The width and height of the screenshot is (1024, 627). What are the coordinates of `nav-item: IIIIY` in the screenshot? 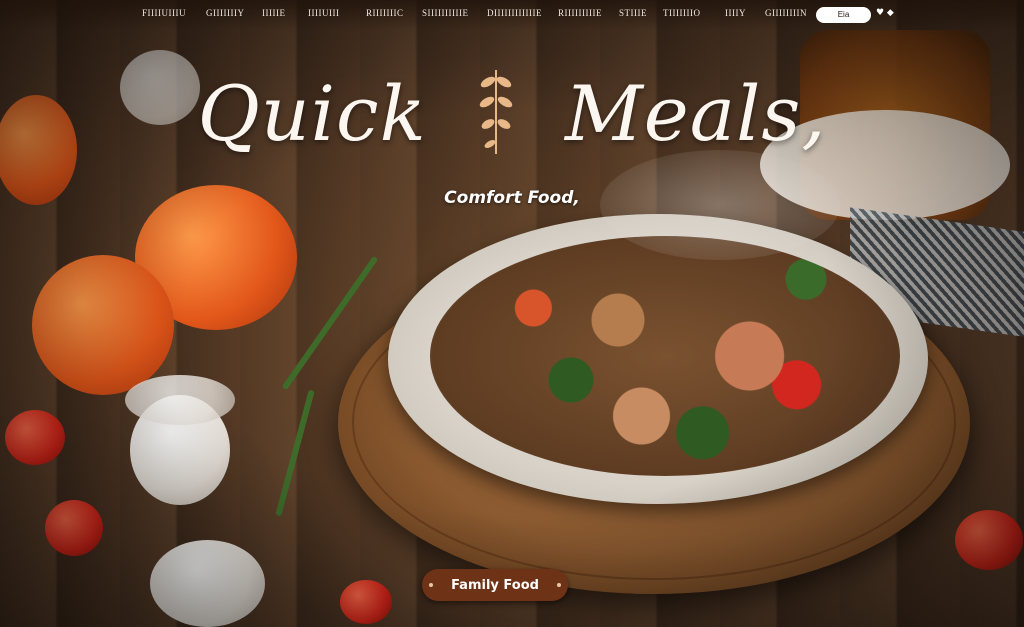 It's located at (735, 13).